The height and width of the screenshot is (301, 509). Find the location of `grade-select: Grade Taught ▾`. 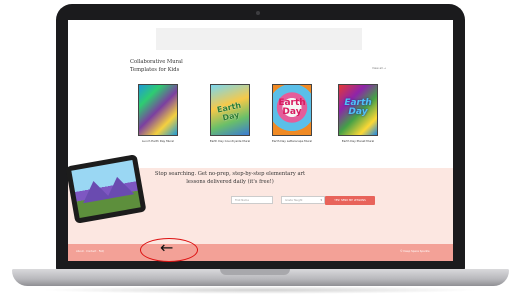

grade-select: Grade Taught ▾ is located at coordinates (303, 200).